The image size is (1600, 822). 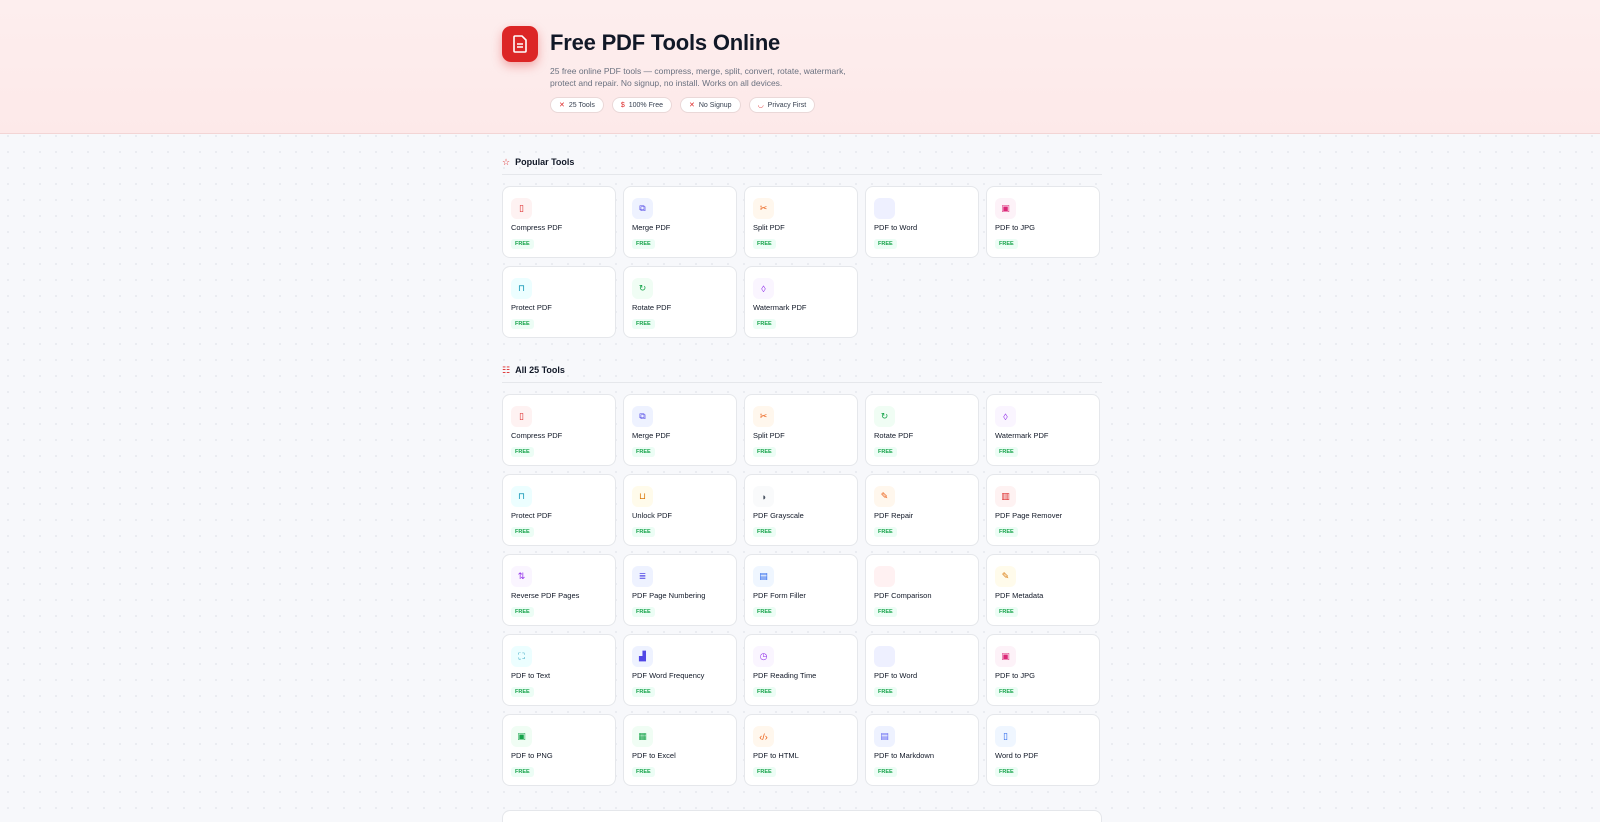 I want to click on tool-name: PDF Reading Time, so click(x=785, y=675).